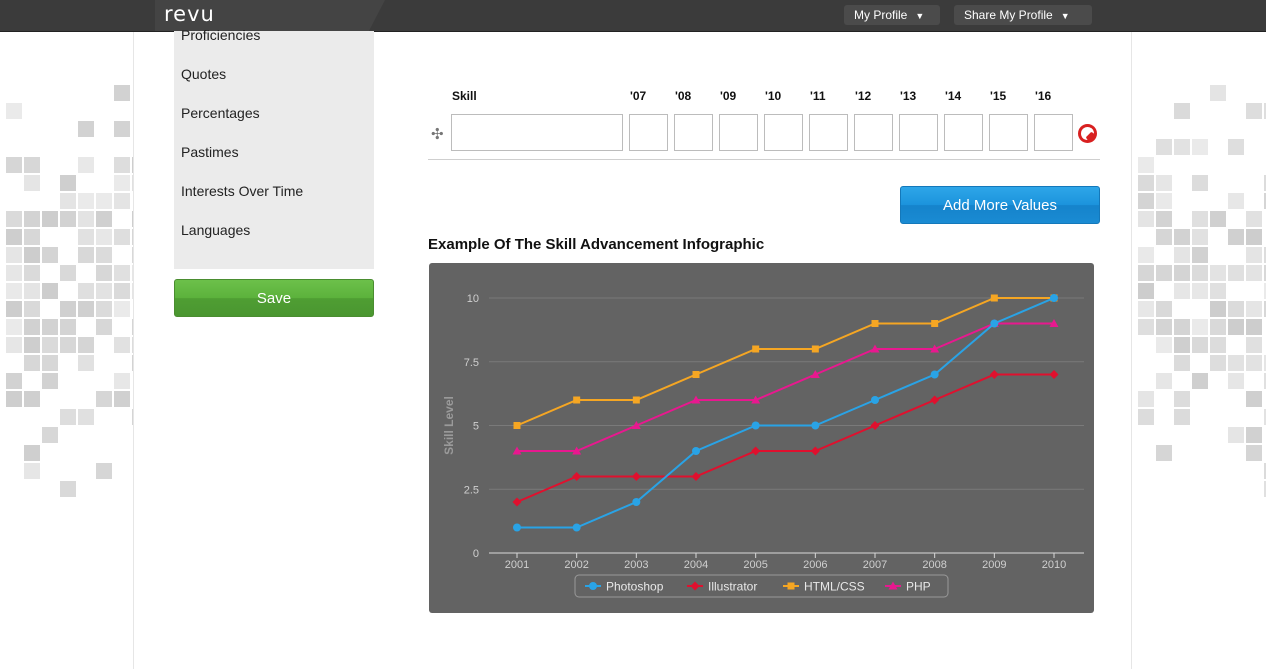  What do you see at coordinates (920, 16) in the screenshot?
I see `chevron-down-icon: ▼` at bounding box center [920, 16].